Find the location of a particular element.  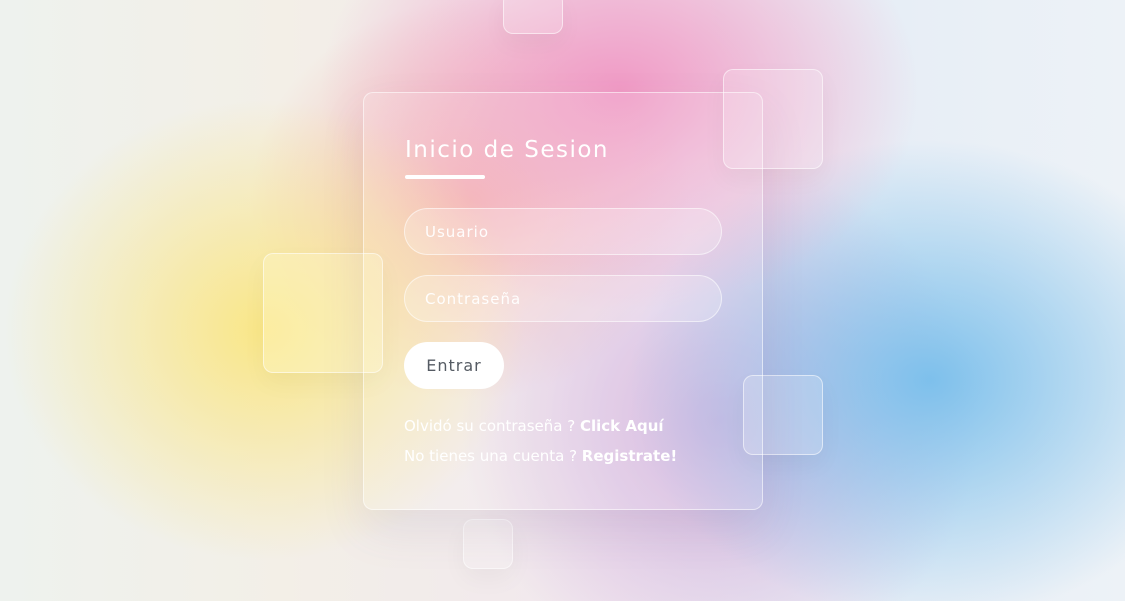

decorative-square-top is located at coordinates (533, 17).